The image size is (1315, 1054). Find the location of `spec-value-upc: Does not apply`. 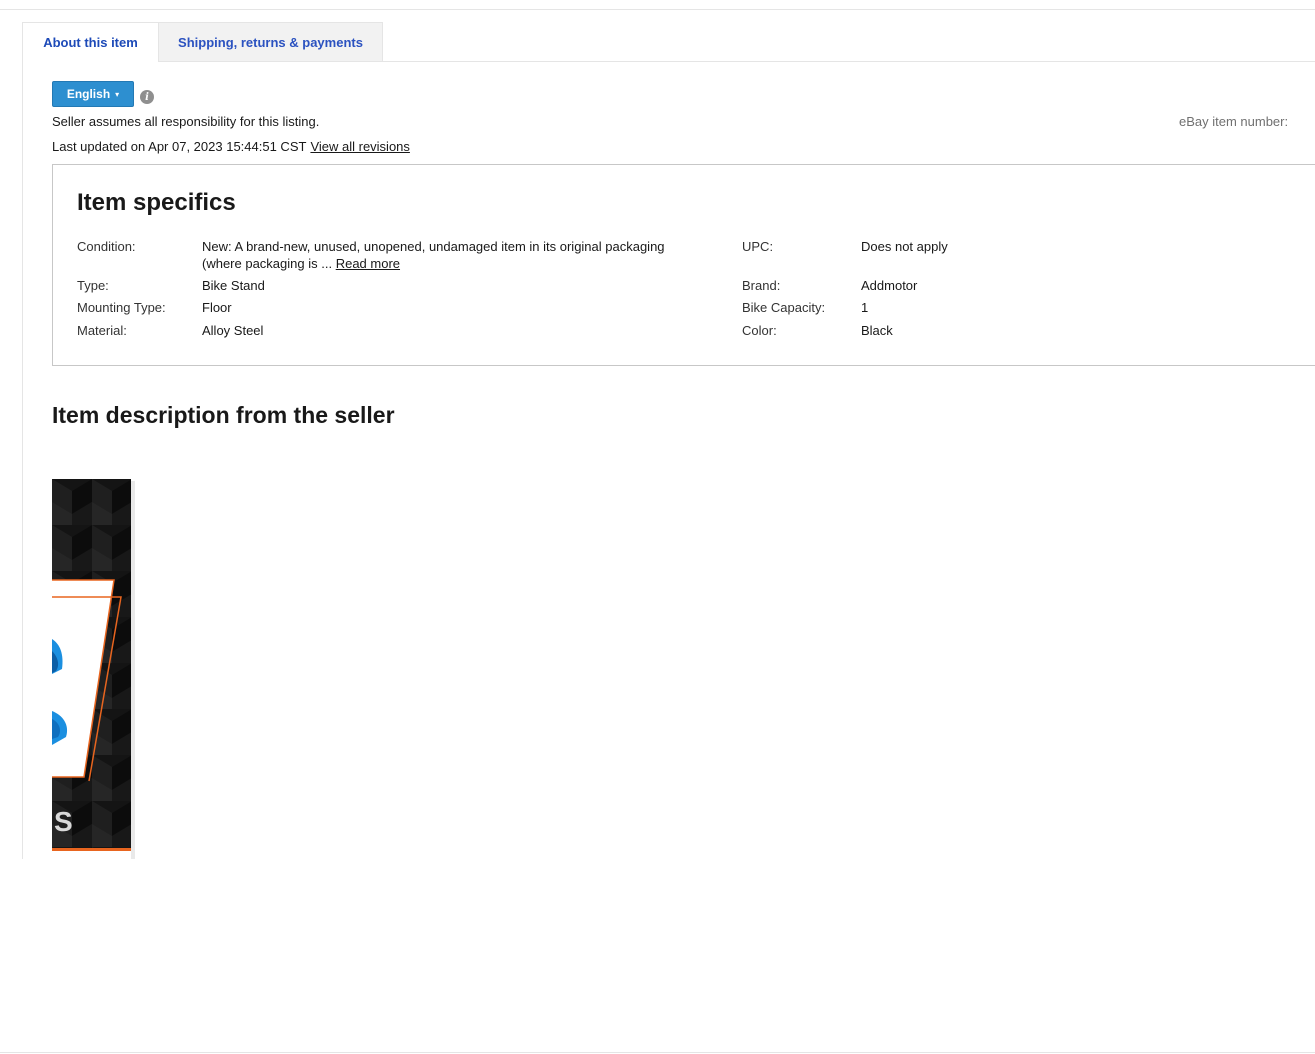

spec-value-upc: Does not apply is located at coordinates (904, 246).